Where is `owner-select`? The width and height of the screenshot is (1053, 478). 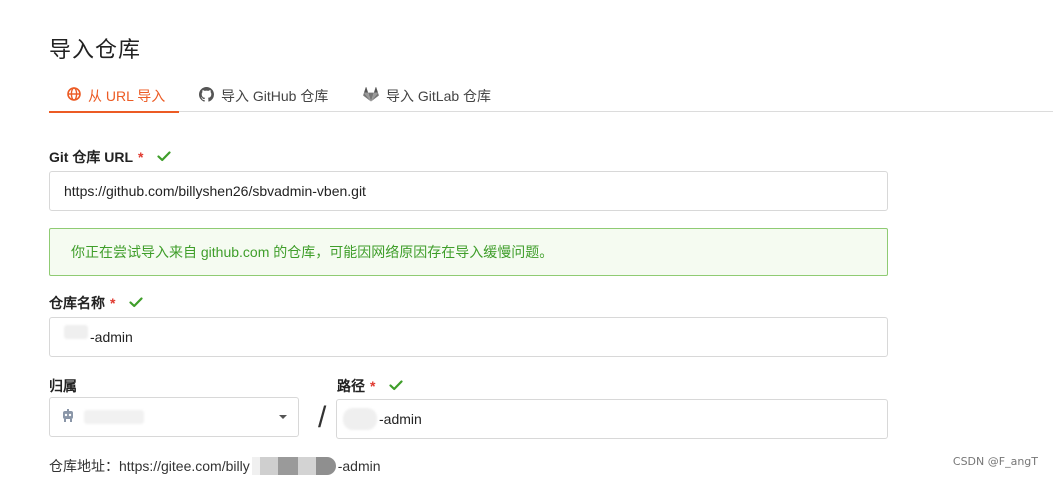 owner-select is located at coordinates (174, 417).